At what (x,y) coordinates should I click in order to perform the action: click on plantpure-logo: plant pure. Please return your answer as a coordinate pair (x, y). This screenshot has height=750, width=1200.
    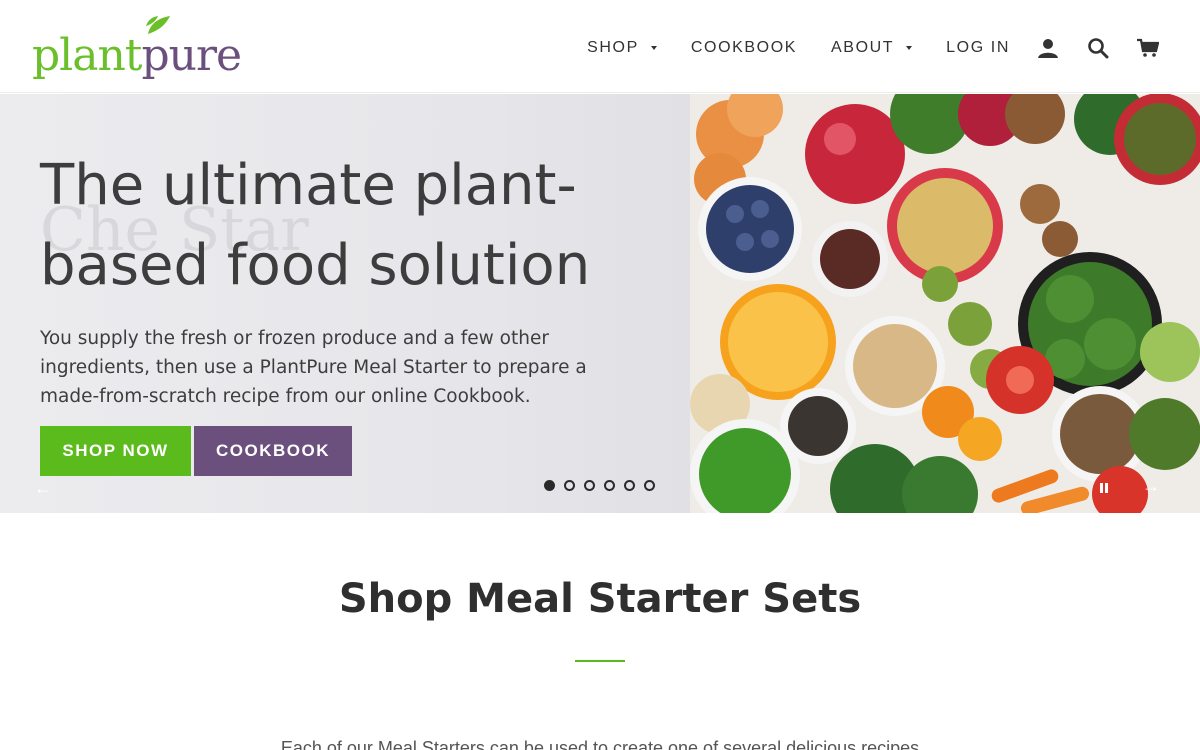
    Looking at the image, I should click on (137, 47).